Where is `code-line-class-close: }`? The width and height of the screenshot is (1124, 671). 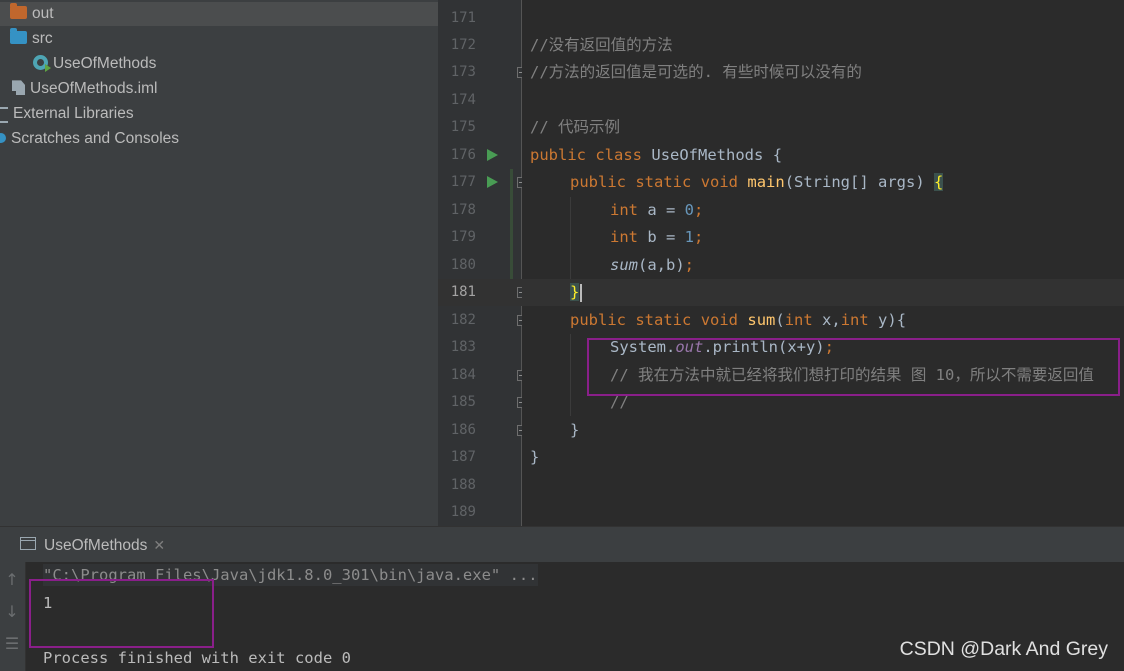
code-line-class-close: } is located at coordinates (535, 457).